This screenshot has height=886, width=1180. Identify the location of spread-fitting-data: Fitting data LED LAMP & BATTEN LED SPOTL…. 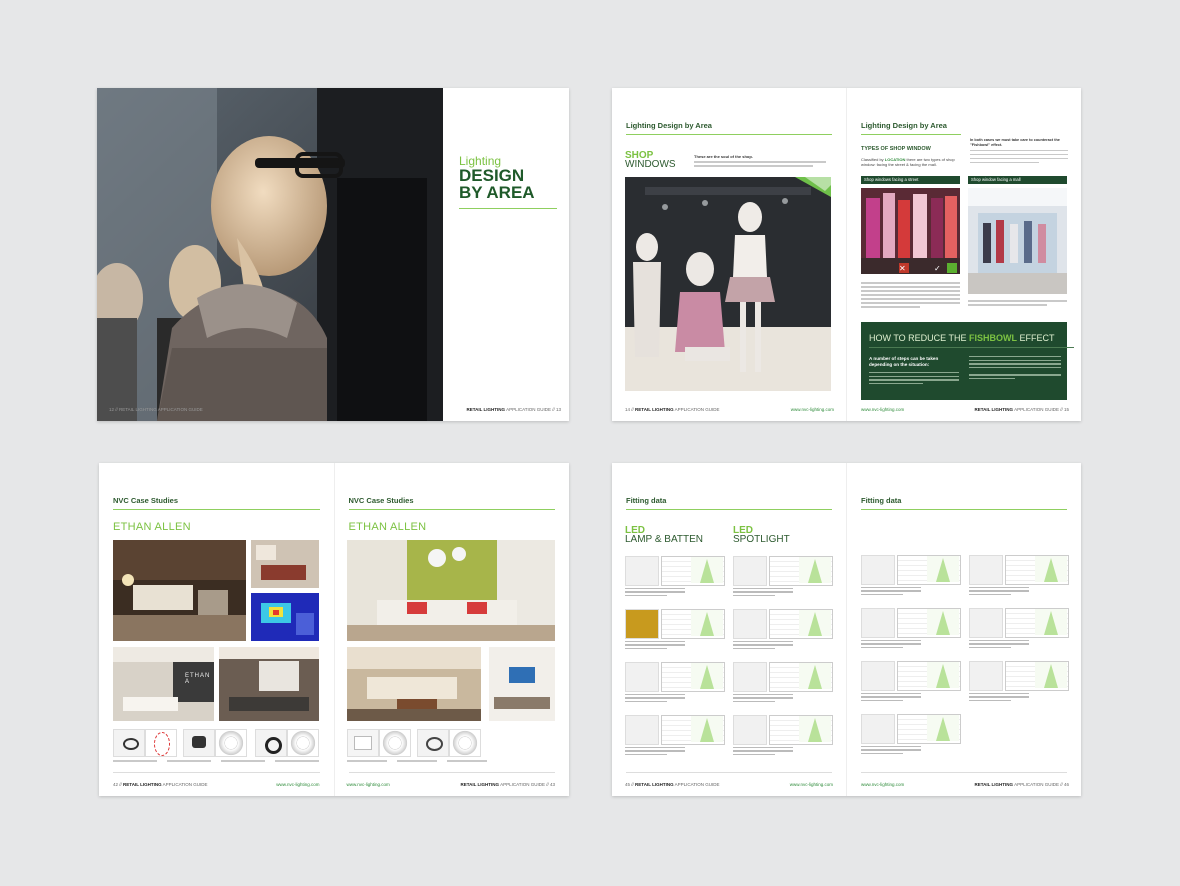
(846, 629).